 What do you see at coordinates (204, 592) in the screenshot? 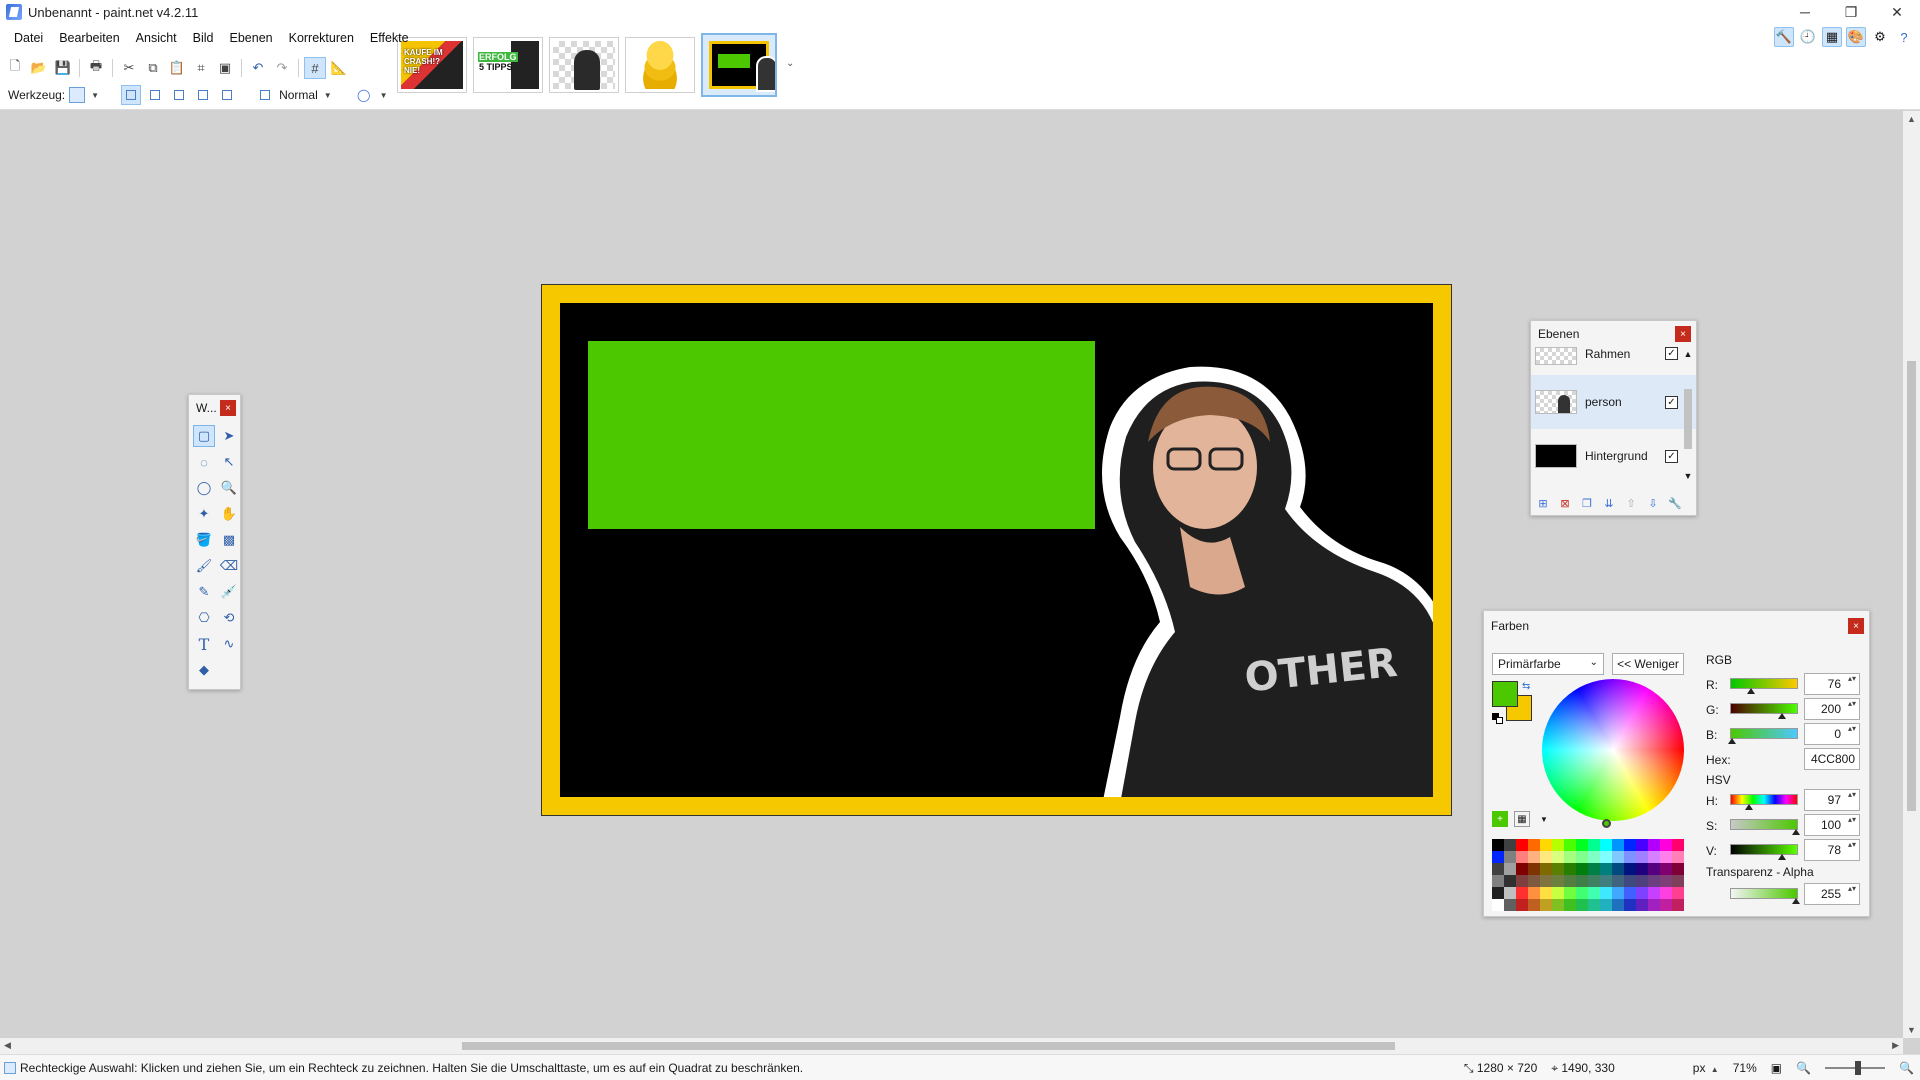
I see `pencil-icon: ✎` at bounding box center [204, 592].